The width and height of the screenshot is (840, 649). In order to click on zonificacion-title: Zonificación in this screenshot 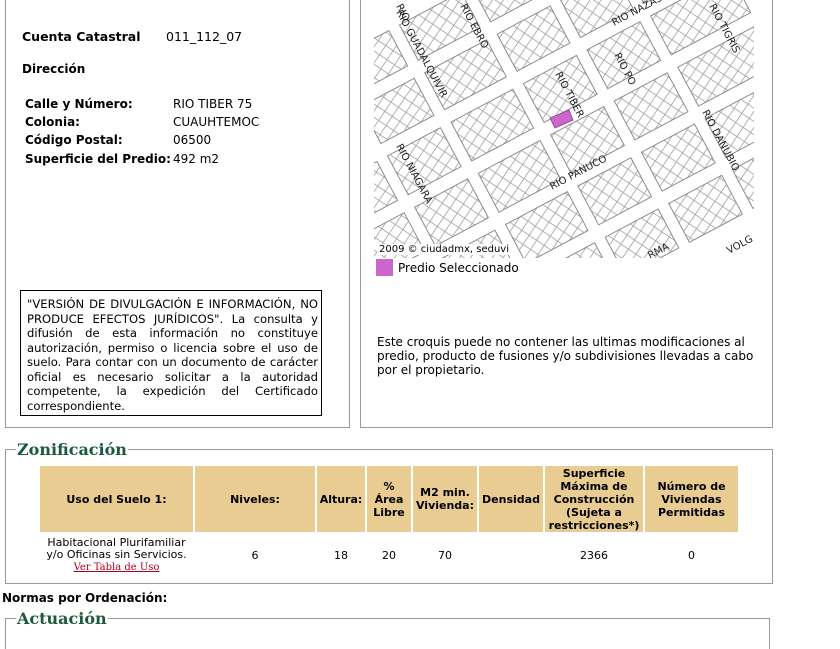, I will do `click(72, 449)`.